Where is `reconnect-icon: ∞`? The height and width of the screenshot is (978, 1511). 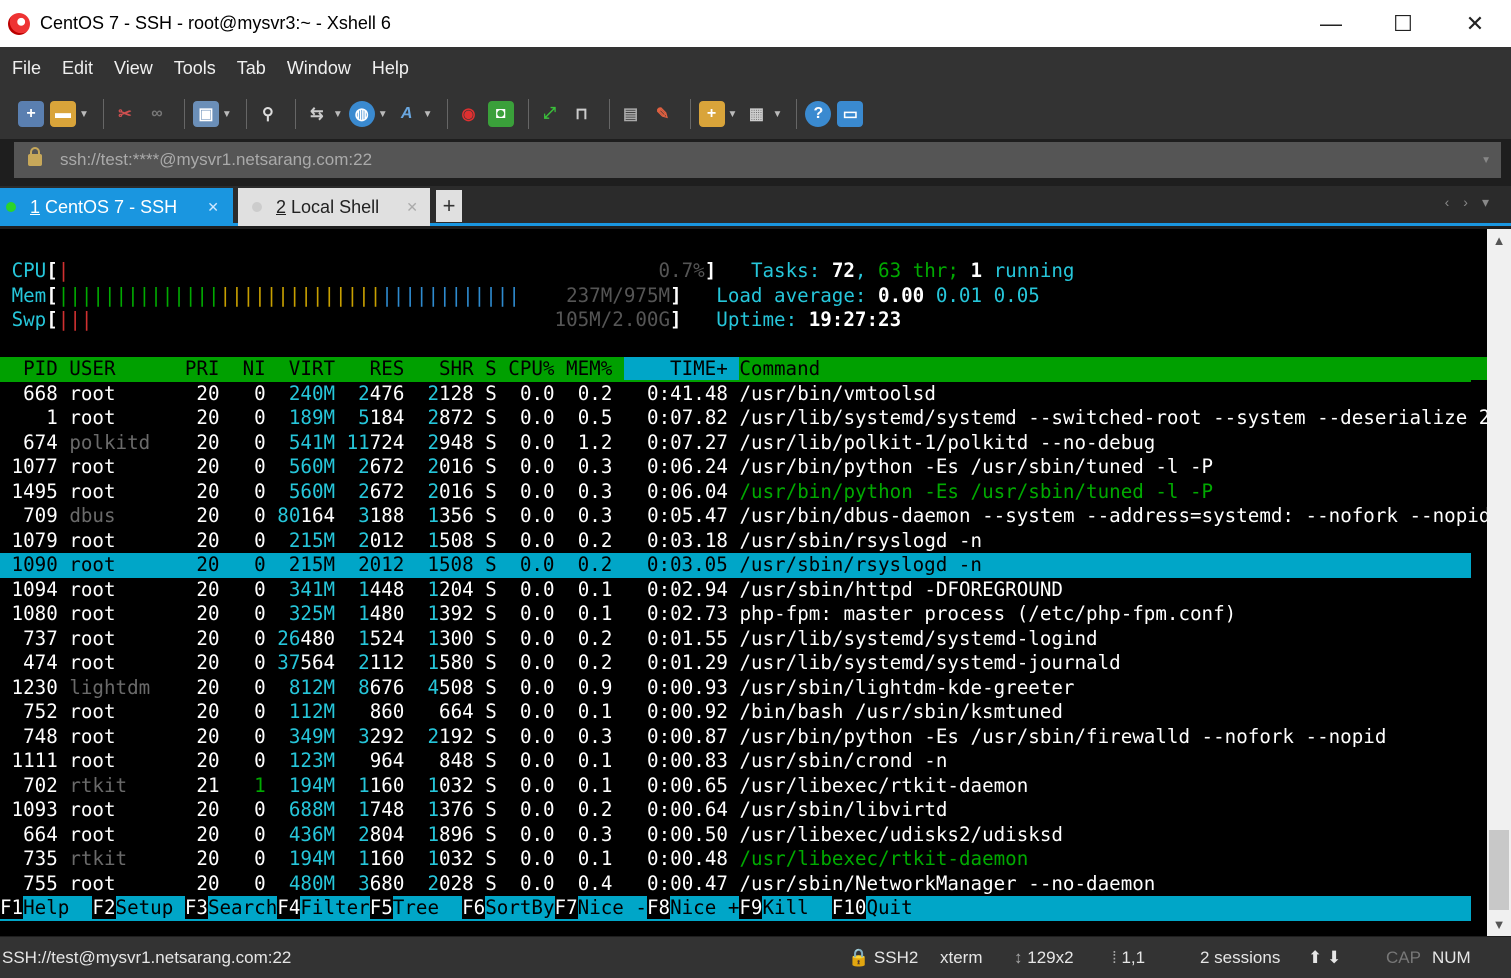 reconnect-icon: ∞ is located at coordinates (157, 114).